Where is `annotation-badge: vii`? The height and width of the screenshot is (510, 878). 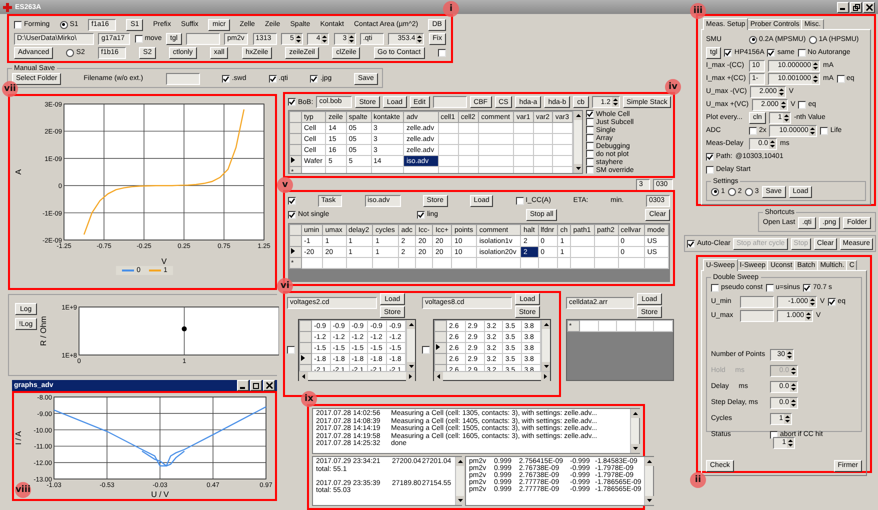 annotation-badge: vii is located at coordinates (10, 89).